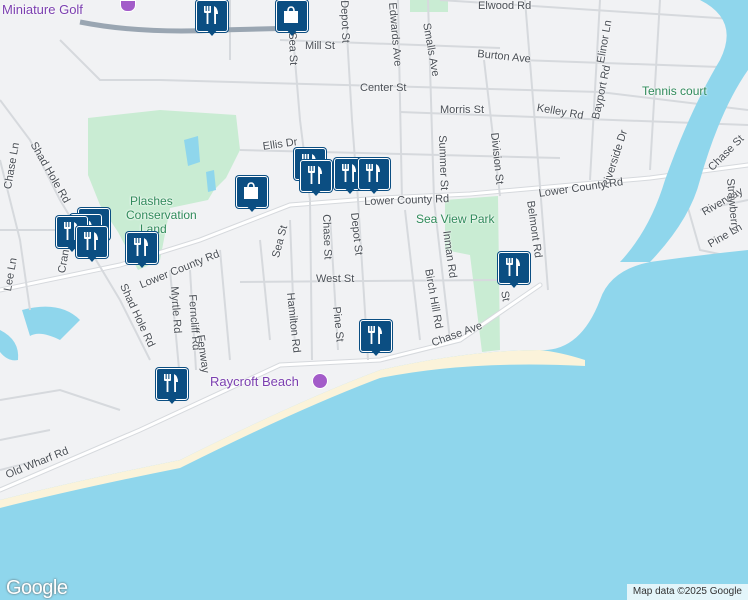  What do you see at coordinates (455, 219) in the screenshot?
I see `sea-view-park-label: Sea View Park` at bounding box center [455, 219].